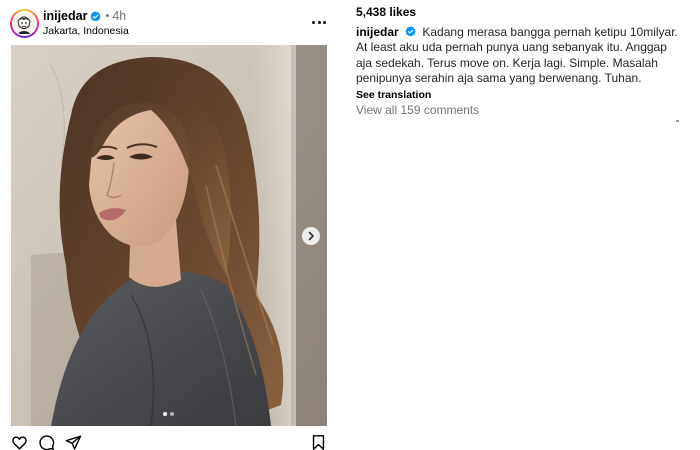  Describe the element at coordinates (677, 121) in the screenshot. I see `divider` at that location.